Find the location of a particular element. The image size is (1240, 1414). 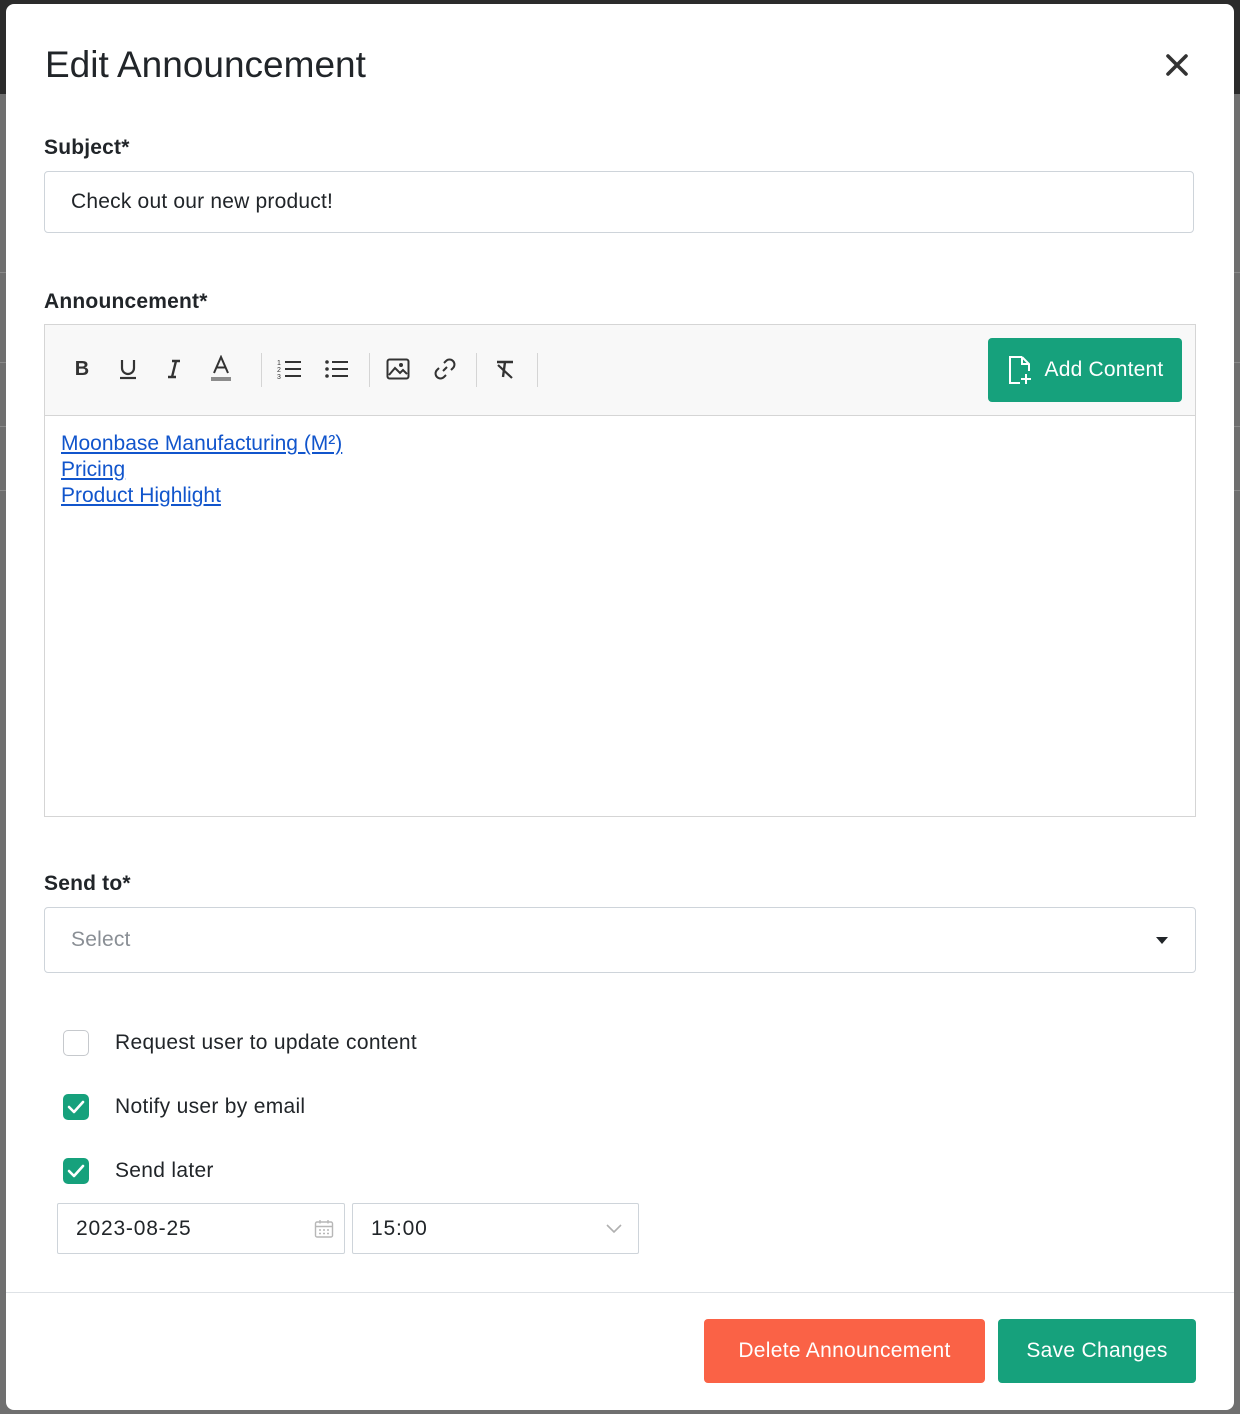

content-link: Moonbase Manufacturing (M²) is located at coordinates (201, 444).